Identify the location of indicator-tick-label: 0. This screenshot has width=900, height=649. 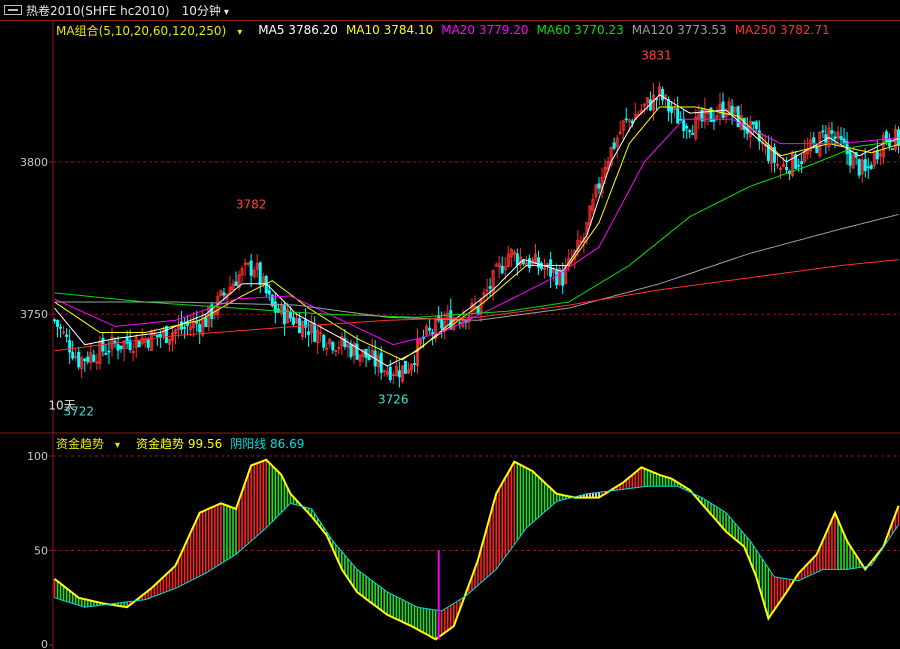
(44, 643).